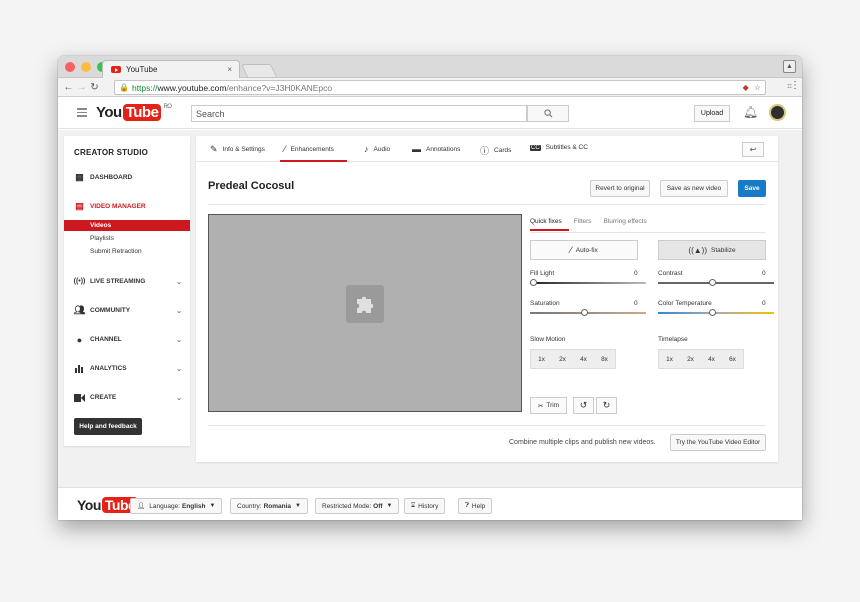  What do you see at coordinates (546, 221) in the screenshot?
I see `subtab-quick-fixes: Quick fixes` at bounding box center [546, 221].